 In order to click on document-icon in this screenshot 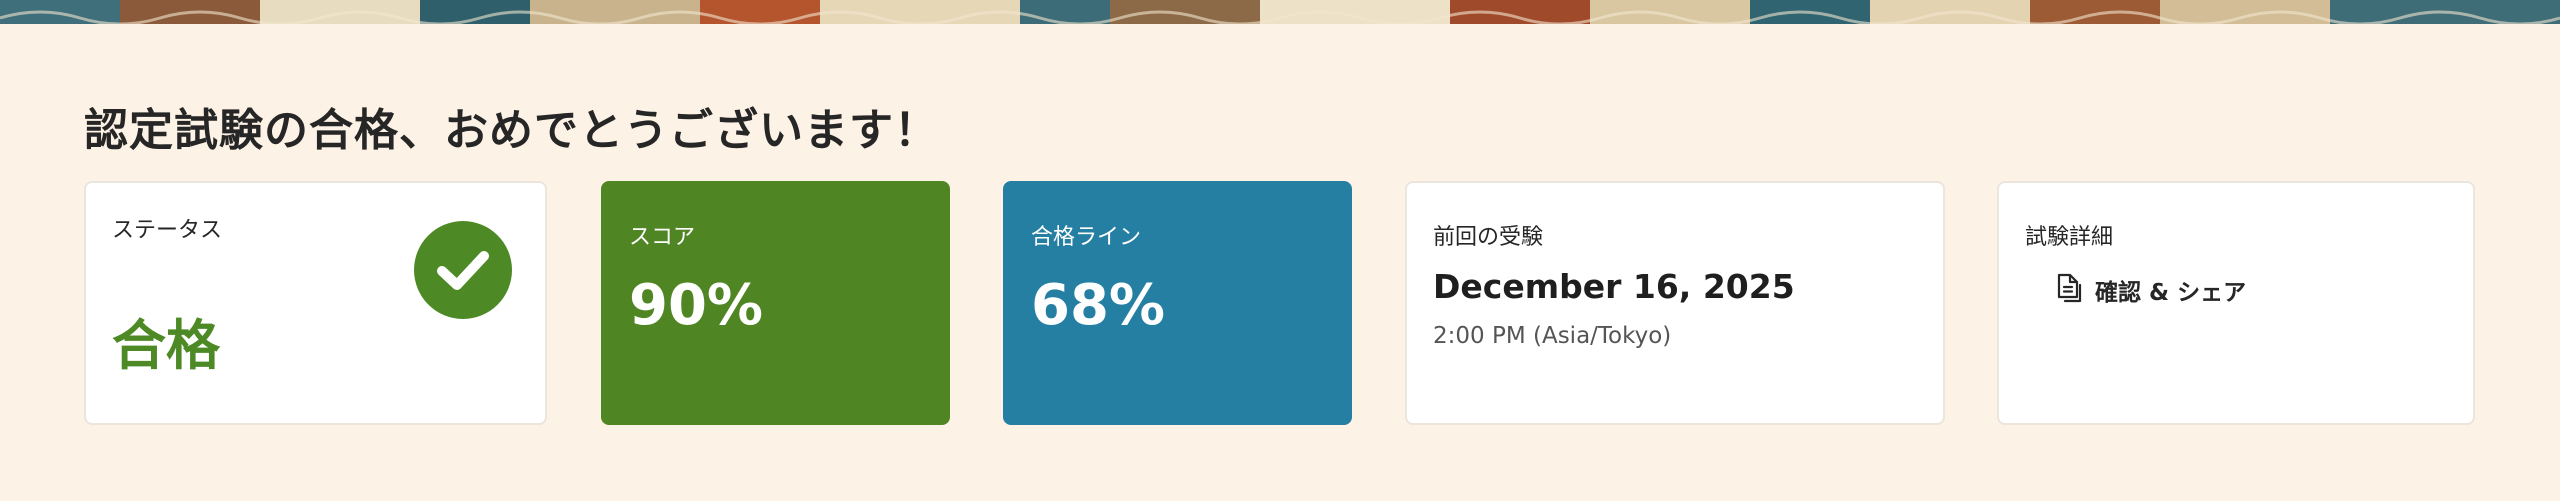, I will do `click(2069, 290)`.